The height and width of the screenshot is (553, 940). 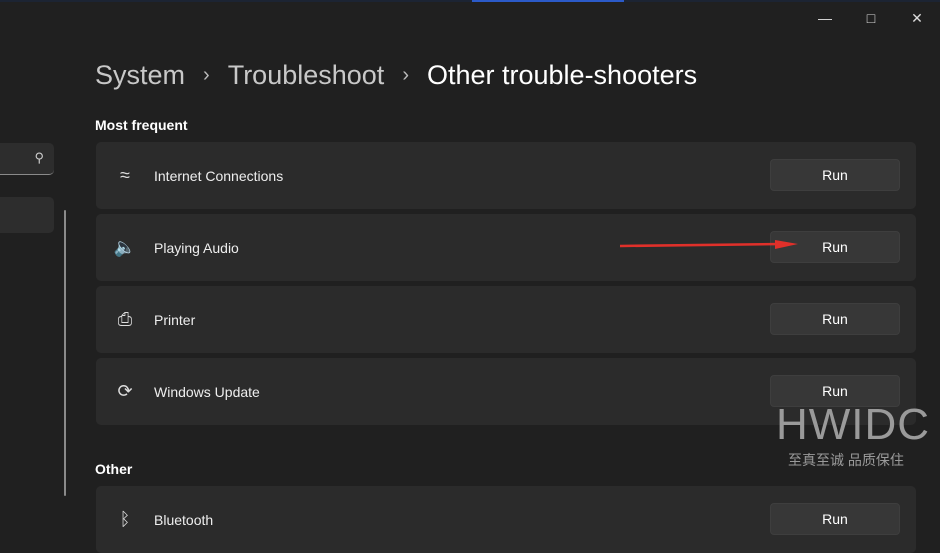 I want to click on item-label: Windows Update, so click(x=207, y=391).